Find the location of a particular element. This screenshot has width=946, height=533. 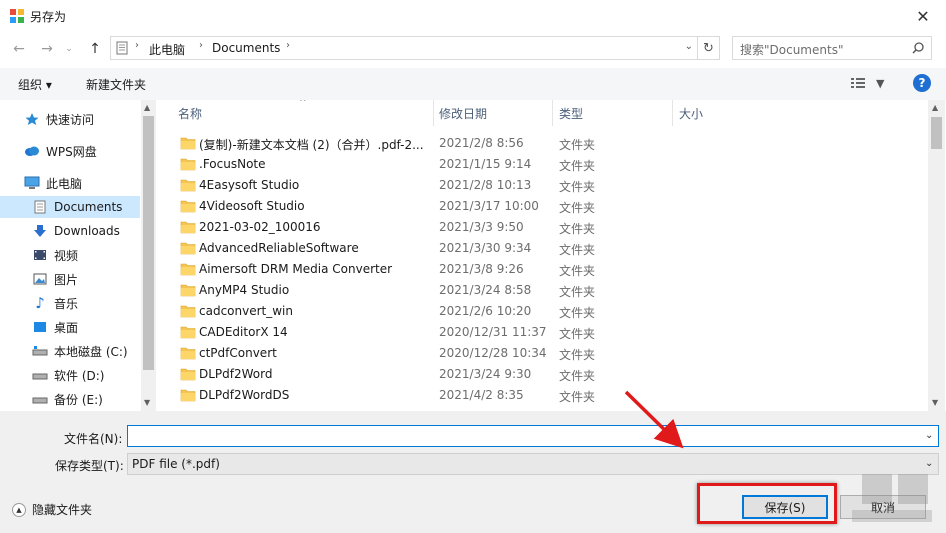

cancel-button-label: 取消 is located at coordinates (882, 507).